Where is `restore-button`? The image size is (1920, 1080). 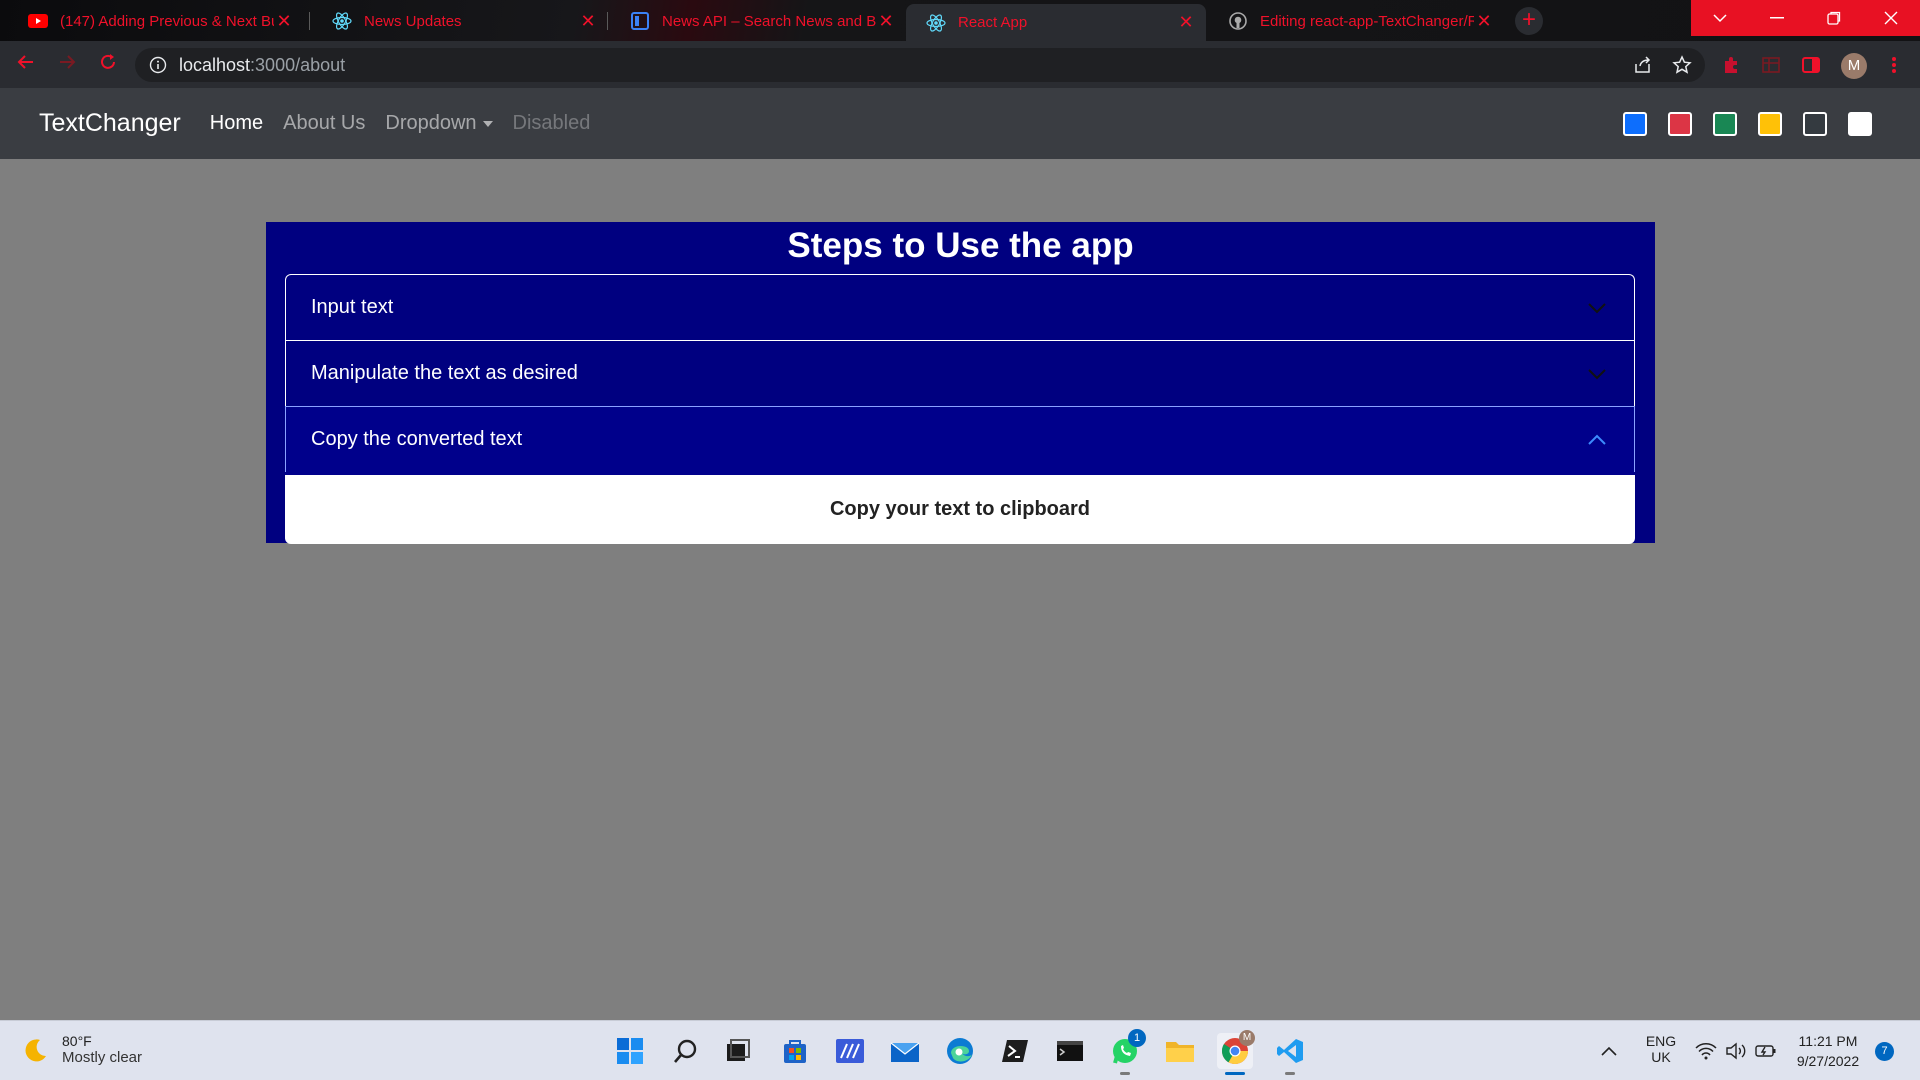 restore-button is located at coordinates (1833, 18).